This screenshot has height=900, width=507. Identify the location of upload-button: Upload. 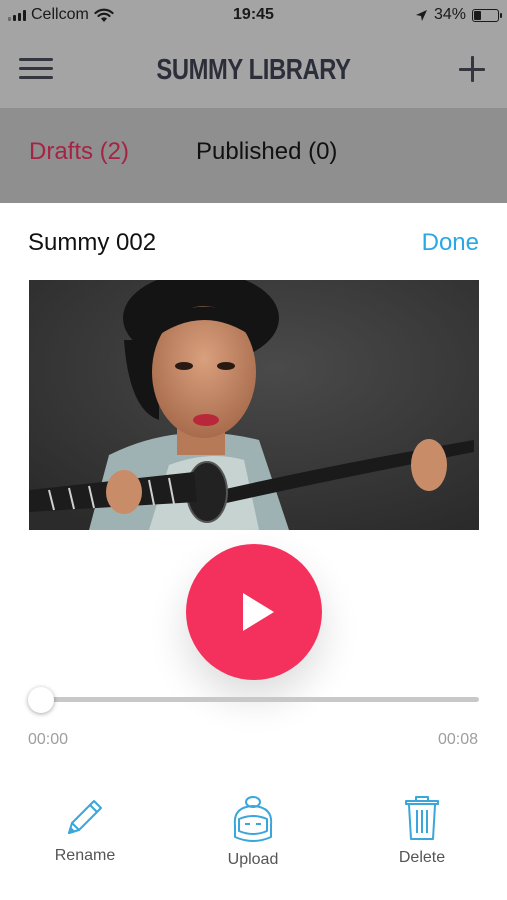
(253, 832).